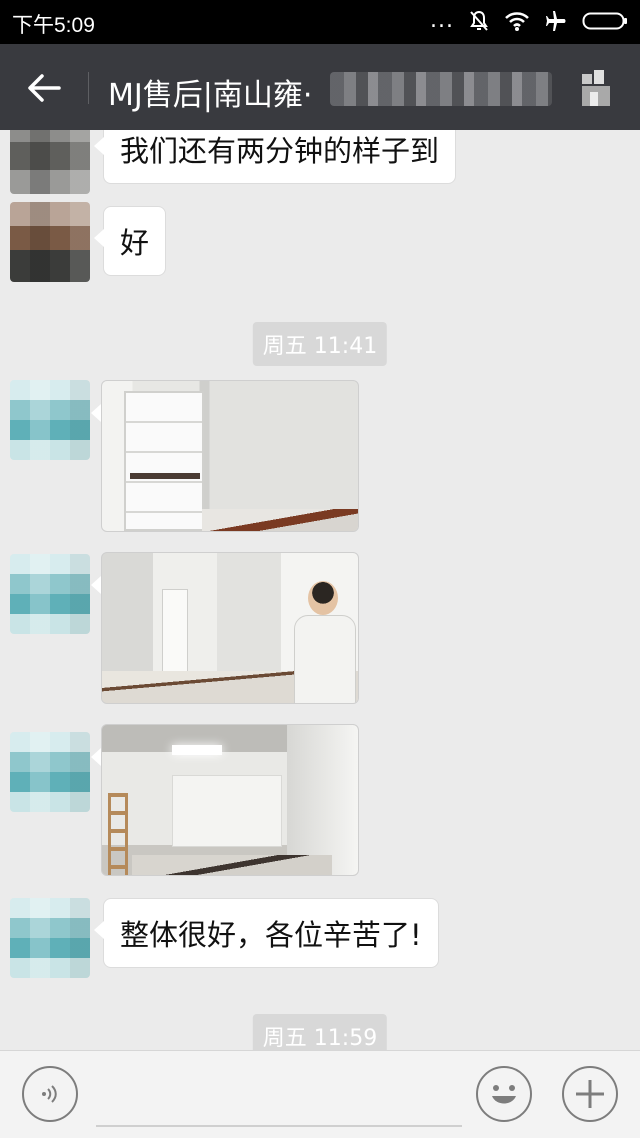  I want to click on message-row: 我们还有两分钟的样子到, so click(320, 162).